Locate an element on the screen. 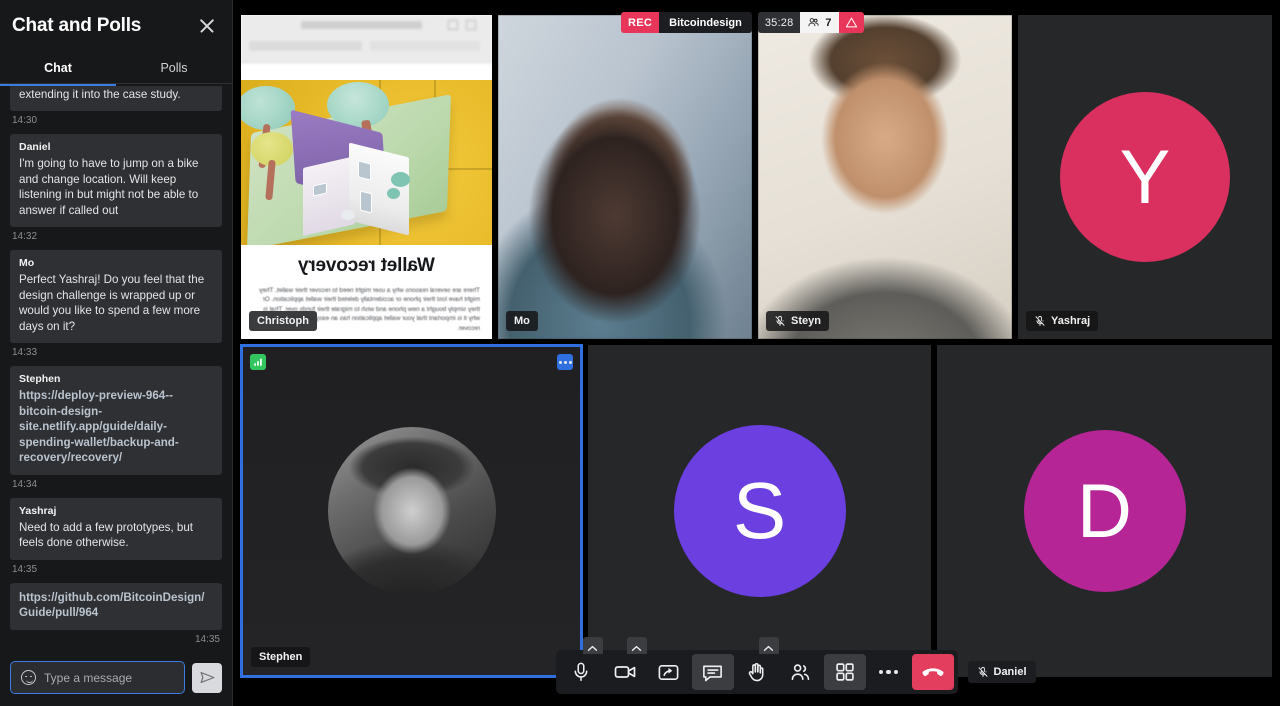  tile-name-steyn: Steyn is located at coordinates (797, 321).